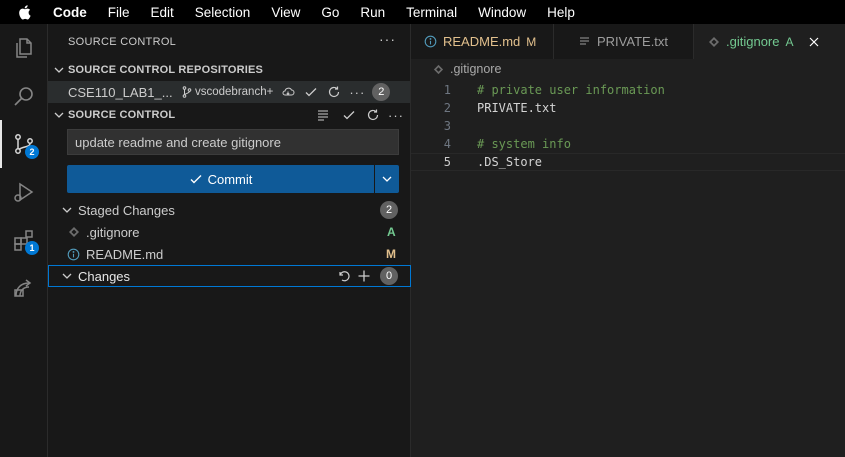 The width and height of the screenshot is (845, 457). I want to click on commit-button-label: Commit, so click(230, 179).